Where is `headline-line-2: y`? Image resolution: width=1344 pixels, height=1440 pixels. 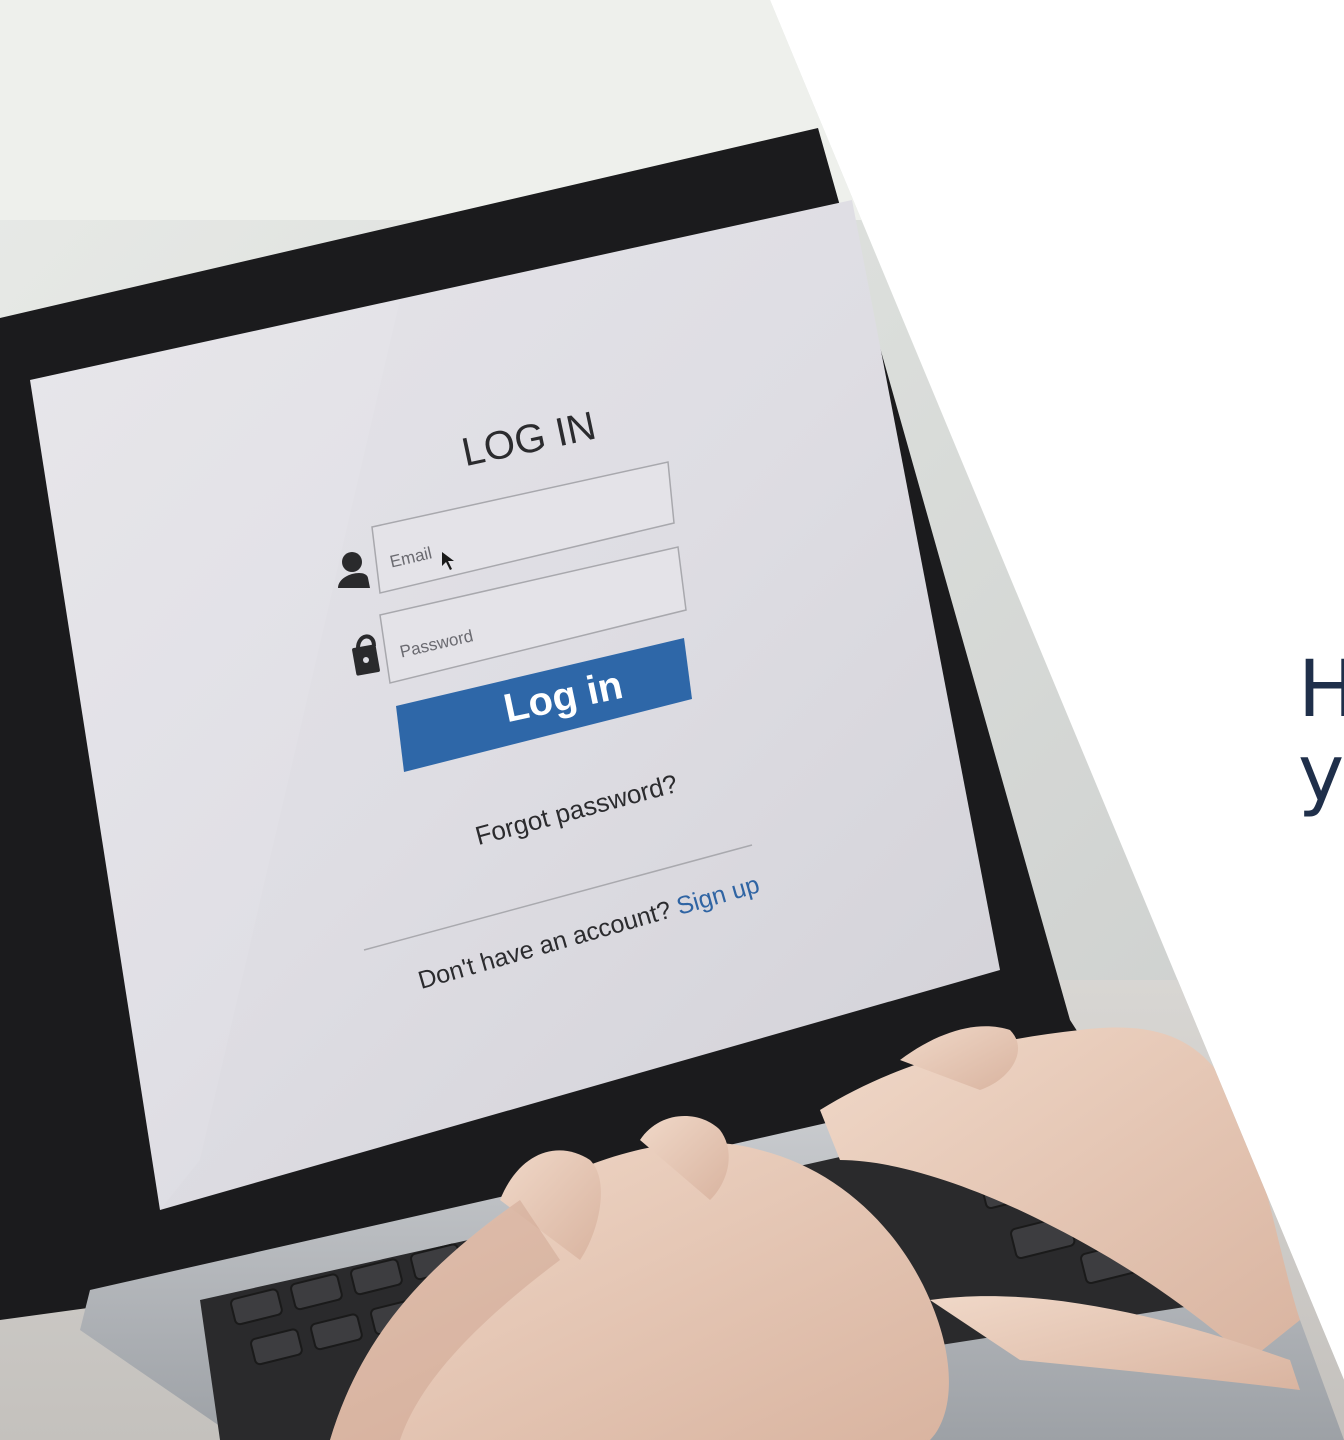 headline-line-2: y is located at coordinates (1321, 774).